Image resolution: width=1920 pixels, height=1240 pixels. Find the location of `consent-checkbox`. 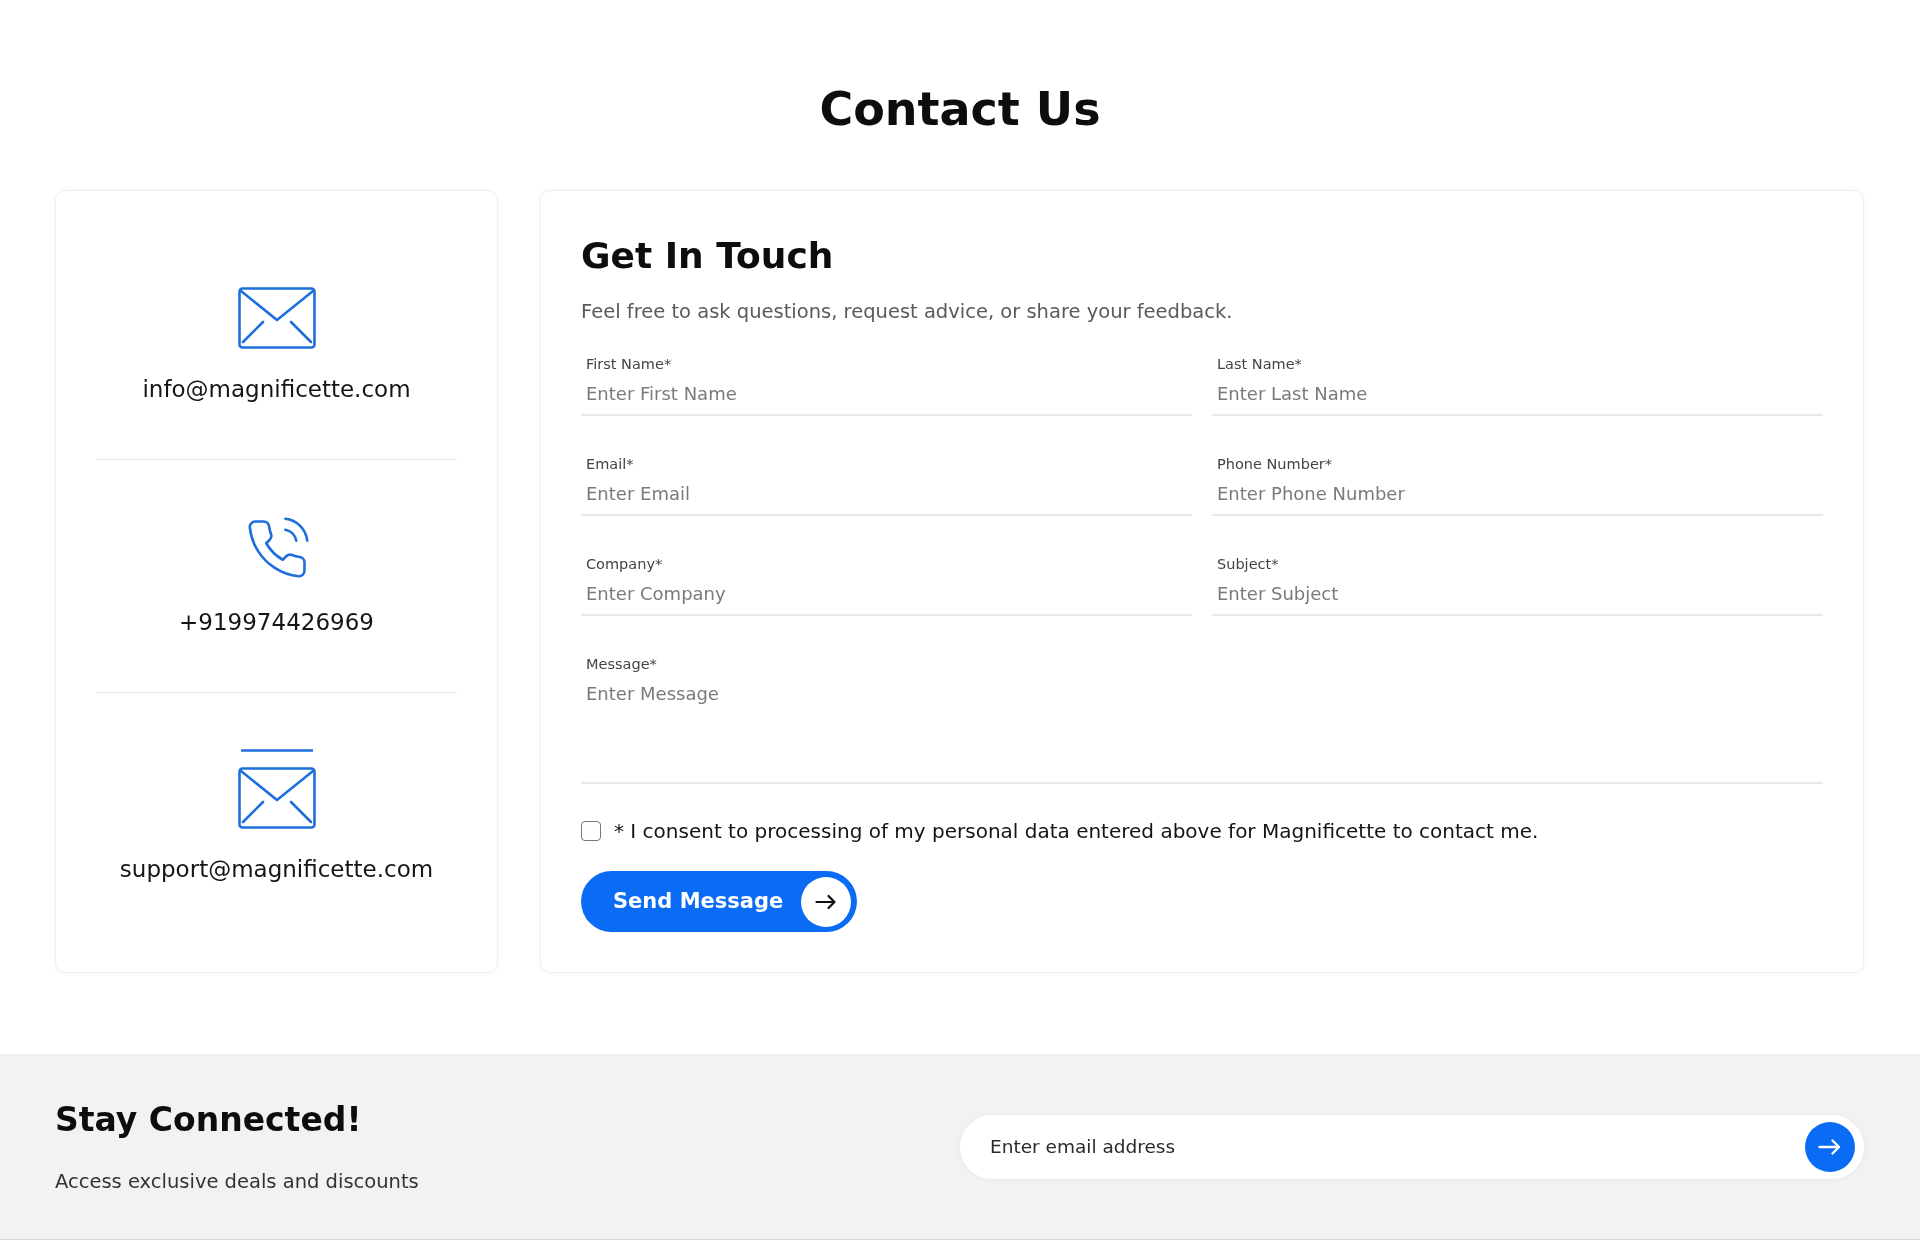

consent-checkbox is located at coordinates (591, 831).